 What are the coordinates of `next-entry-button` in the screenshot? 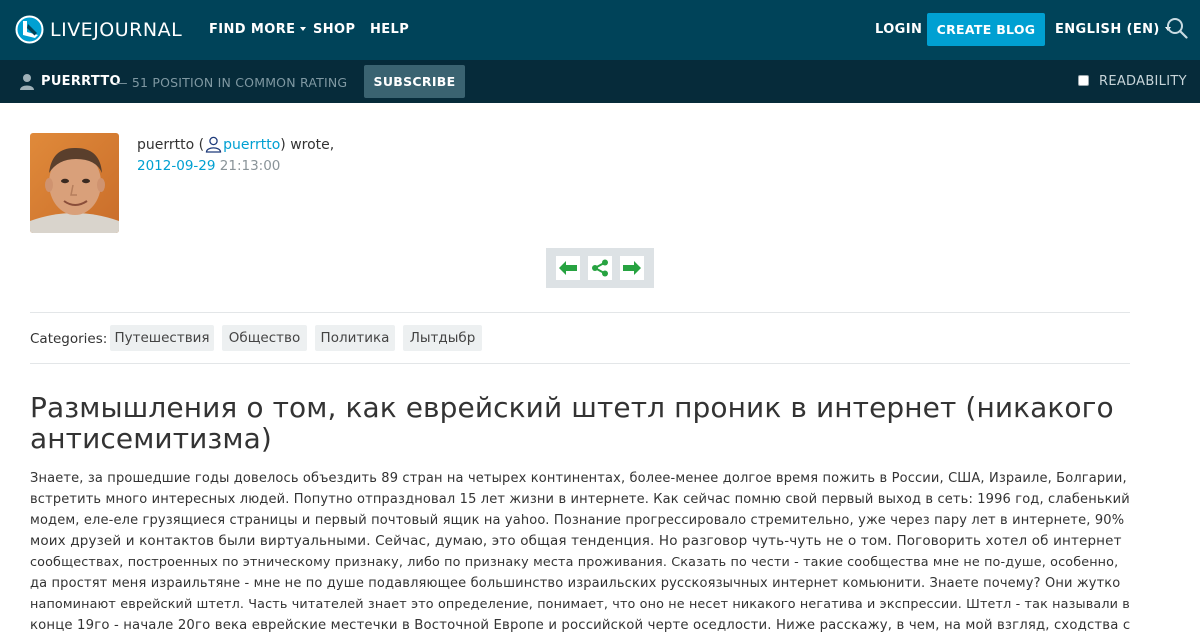 It's located at (632, 268).